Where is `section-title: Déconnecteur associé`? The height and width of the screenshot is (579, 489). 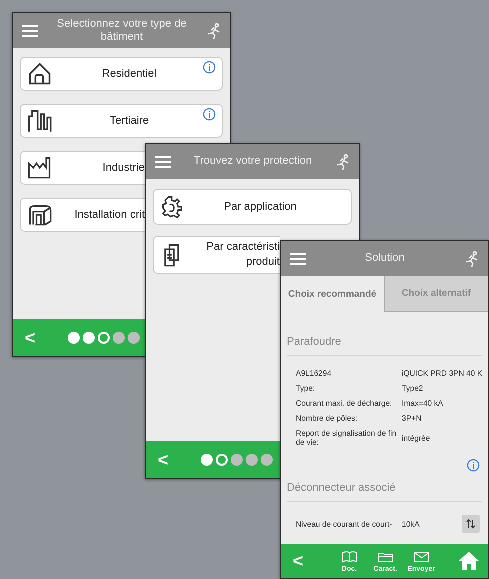
section-title: Déconnecteur associé is located at coordinates (384, 487).